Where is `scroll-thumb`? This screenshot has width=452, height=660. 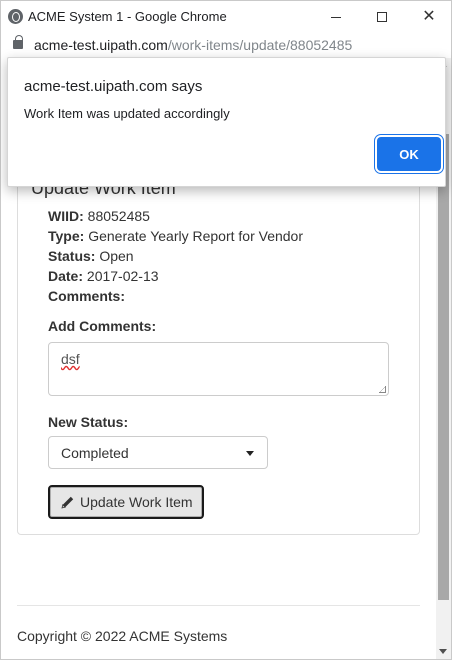
scroll-thumb is located at coordinates (443, 367).